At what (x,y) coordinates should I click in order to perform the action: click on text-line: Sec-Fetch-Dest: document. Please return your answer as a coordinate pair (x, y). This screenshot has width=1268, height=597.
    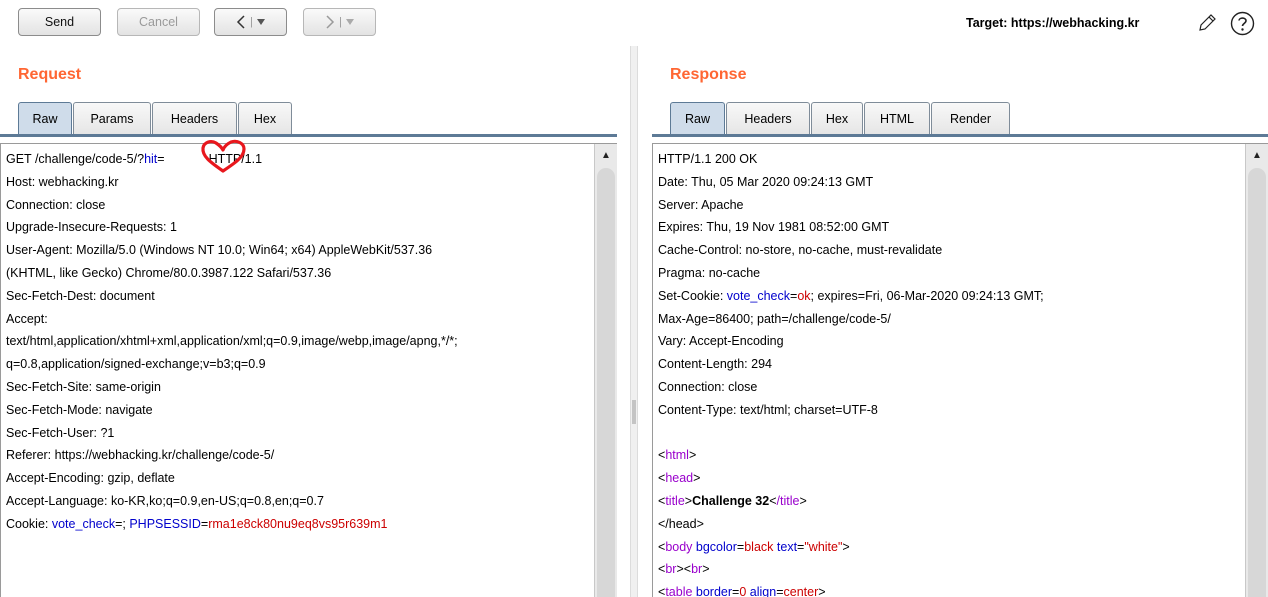
    Looking at the image, I should click on (80, 295).